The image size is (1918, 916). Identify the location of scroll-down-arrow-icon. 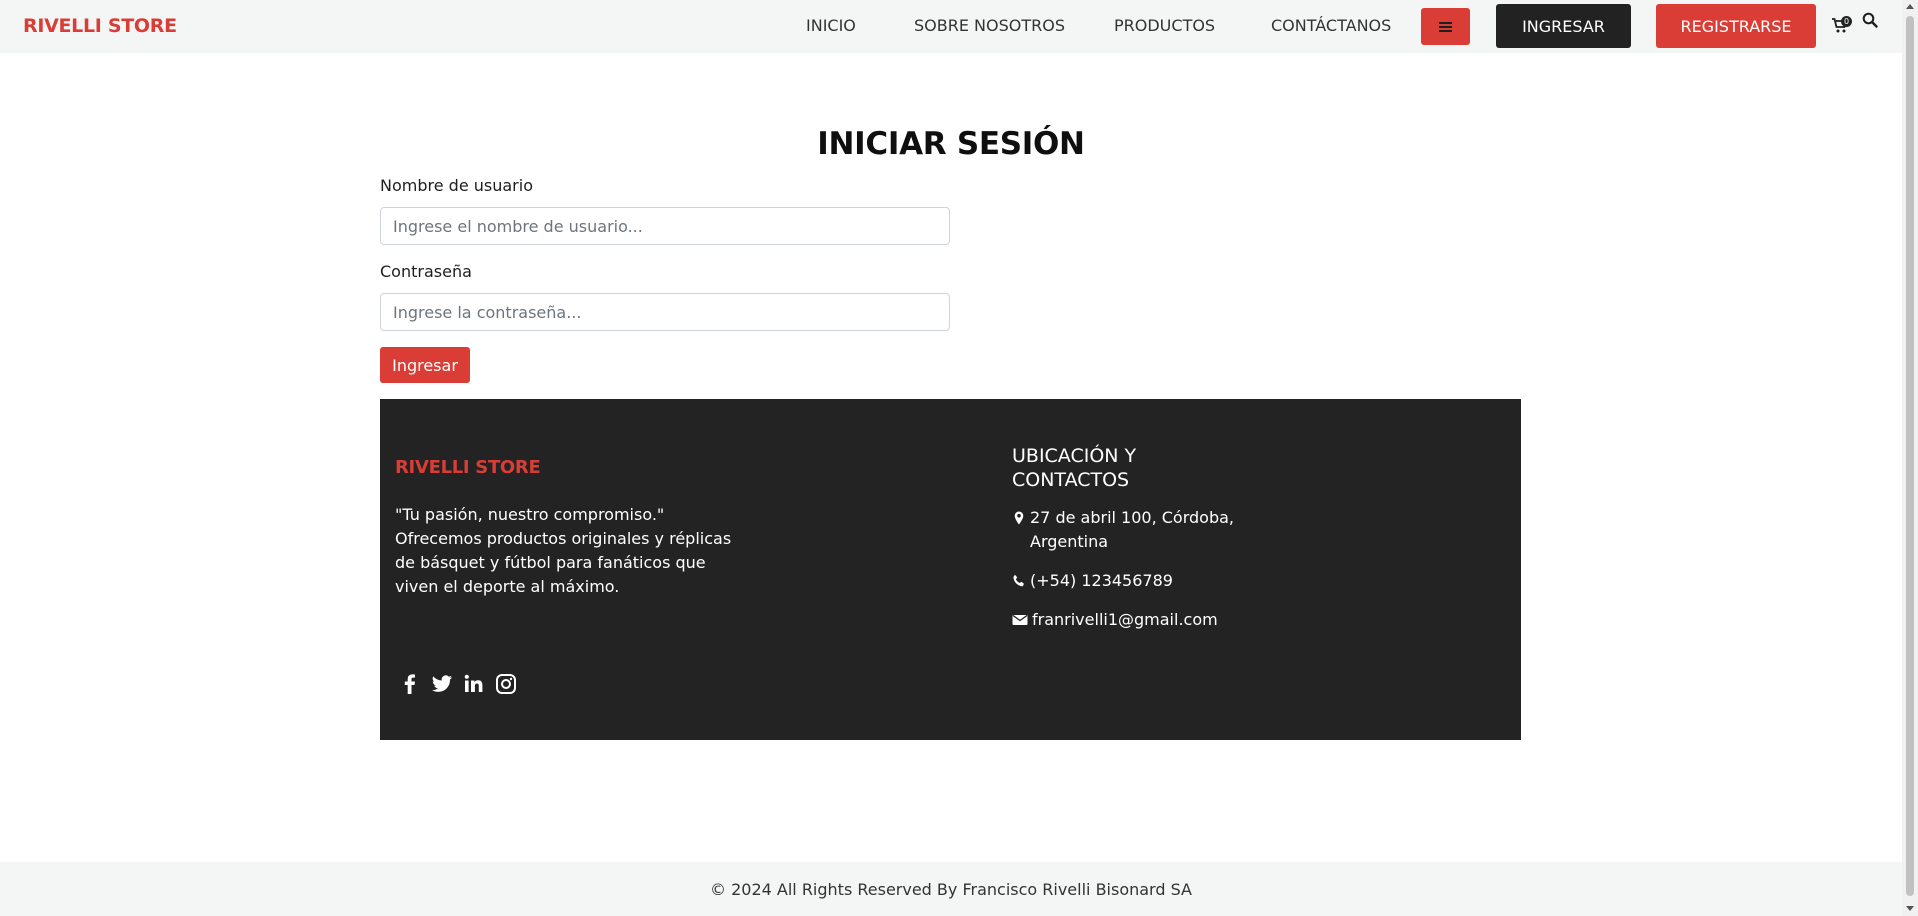
(1910, 908).